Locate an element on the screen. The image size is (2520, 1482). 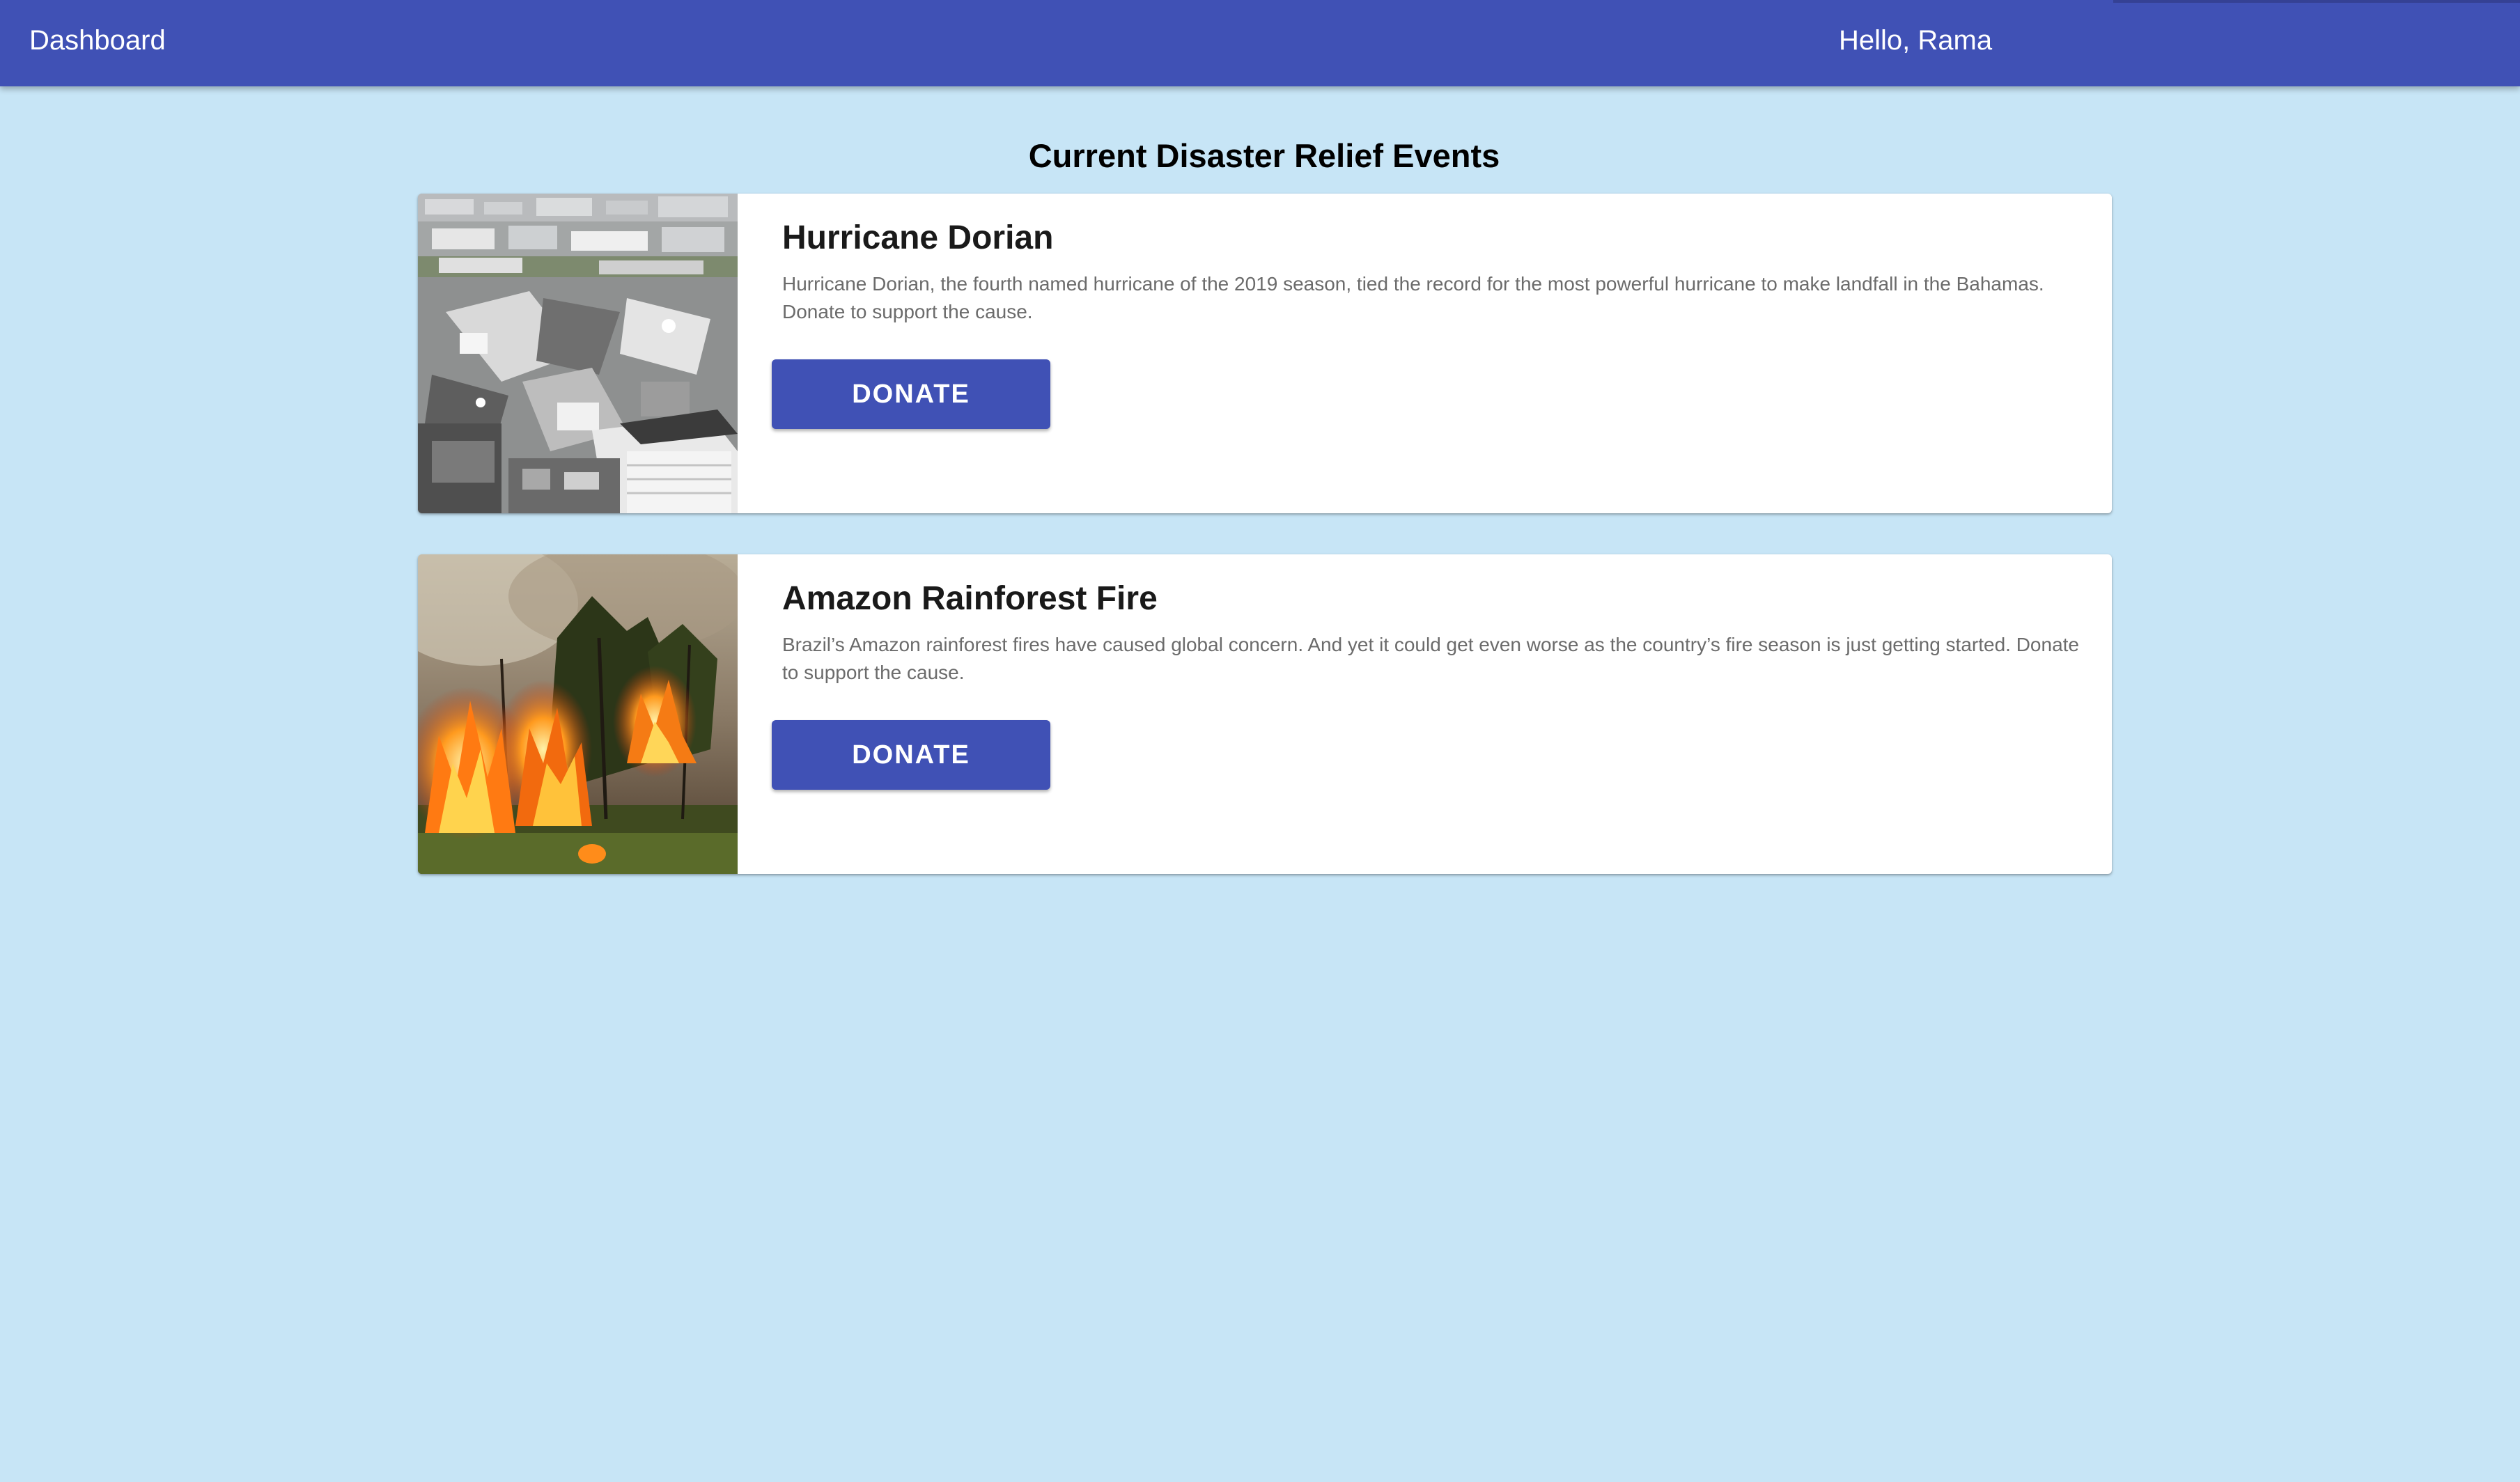
event-title: Amazon Rainforest Fire is located at coordinates (970, 598).